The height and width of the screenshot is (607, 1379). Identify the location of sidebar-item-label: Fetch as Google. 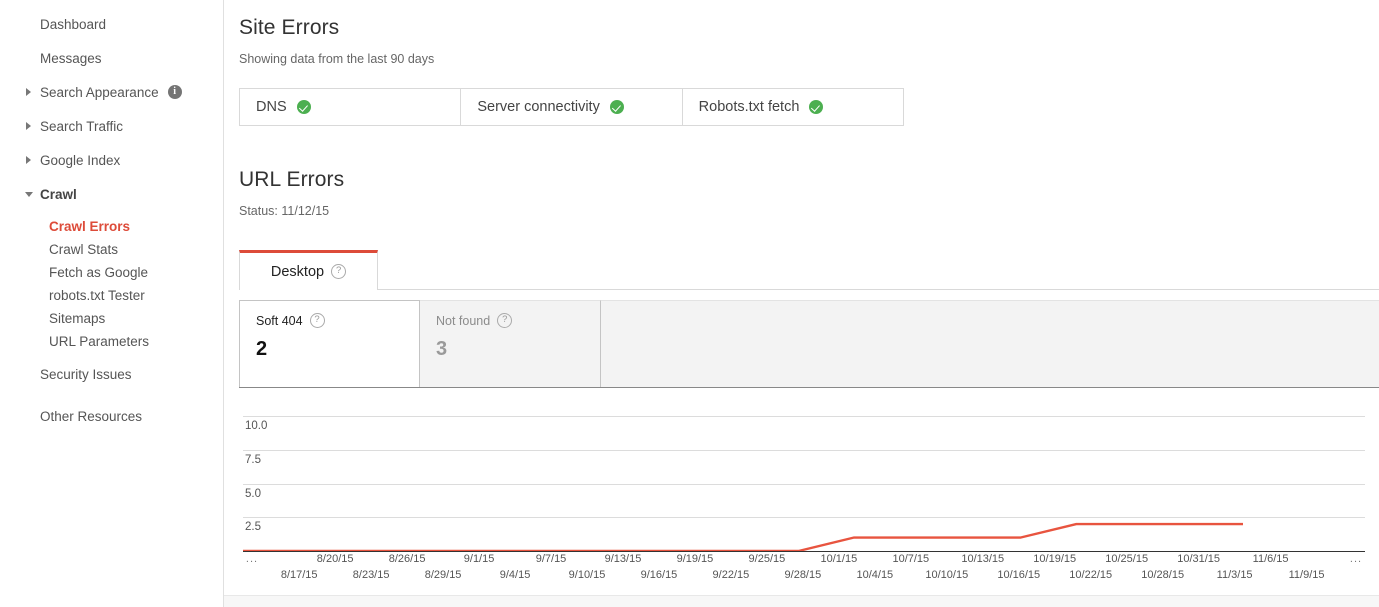
(99, 272).